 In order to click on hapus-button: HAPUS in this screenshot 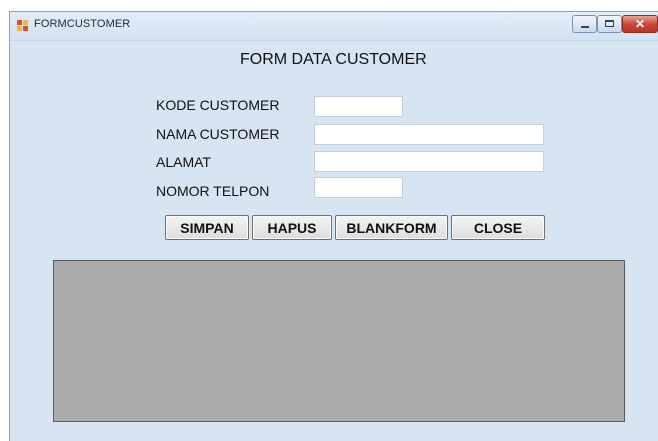, I will do `click(292, 227)`.